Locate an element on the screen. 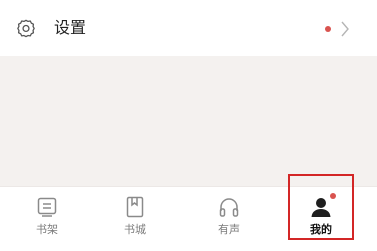  settings-label: 设置 is located at coordinates (70, 27).